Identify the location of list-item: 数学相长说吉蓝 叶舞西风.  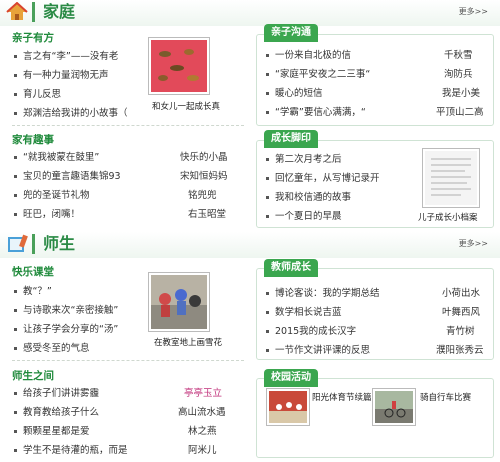
(377, 312).